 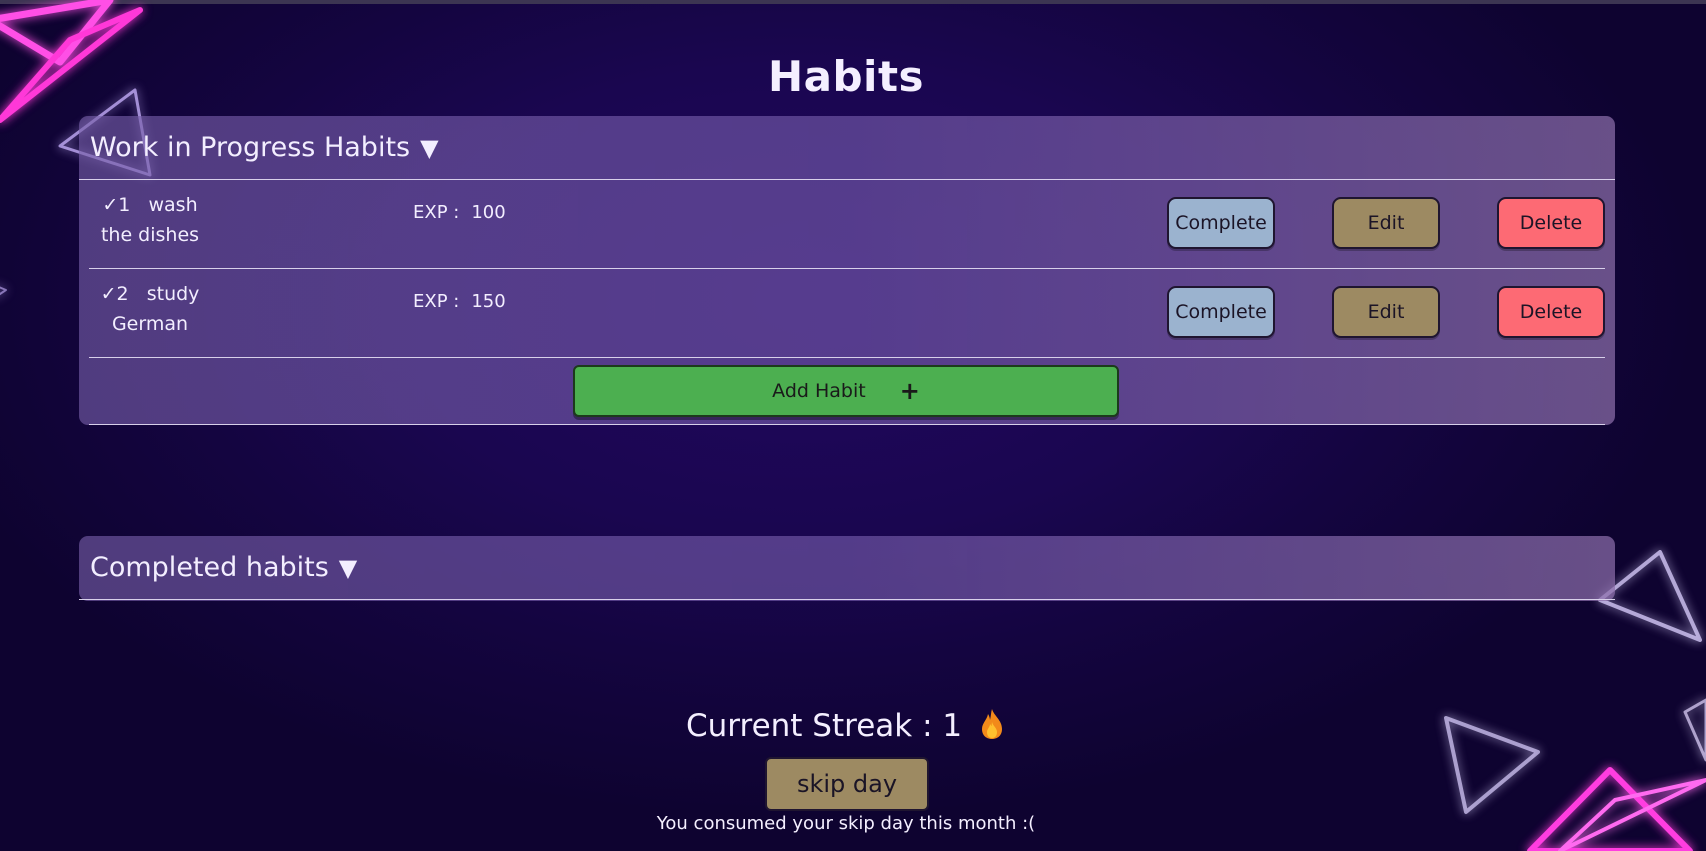 I want to click on top-edge-bar, so click(x=853, y=2).